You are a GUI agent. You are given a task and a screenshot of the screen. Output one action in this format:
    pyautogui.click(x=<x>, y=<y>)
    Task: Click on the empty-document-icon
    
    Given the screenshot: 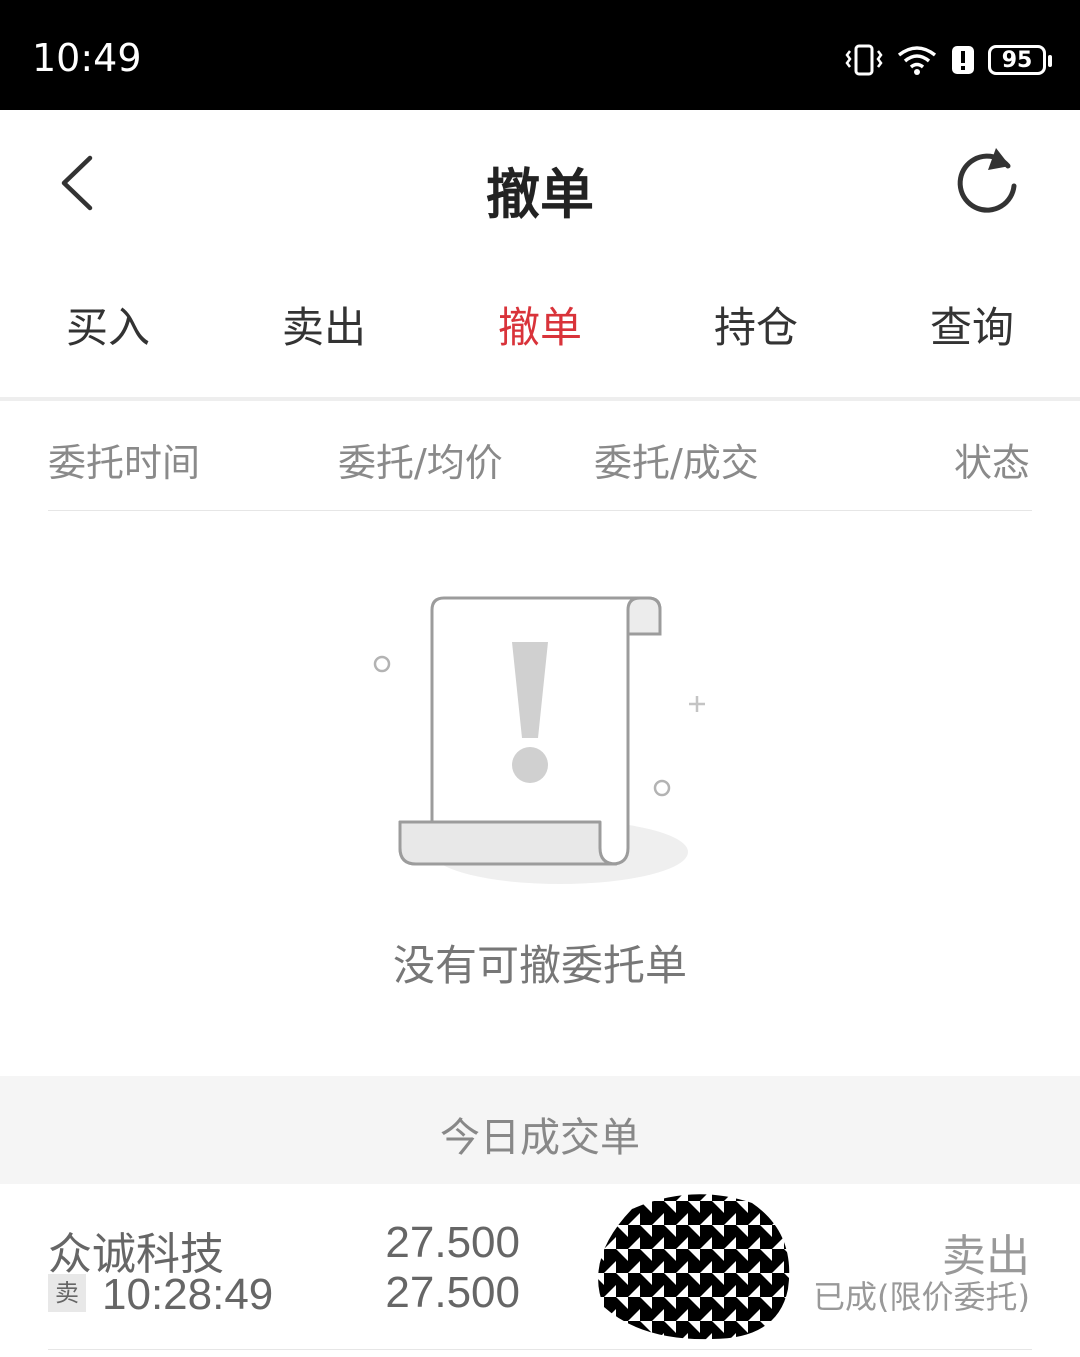 What is the action you would take?
    pyautogui.click(x=540, y=740)
    